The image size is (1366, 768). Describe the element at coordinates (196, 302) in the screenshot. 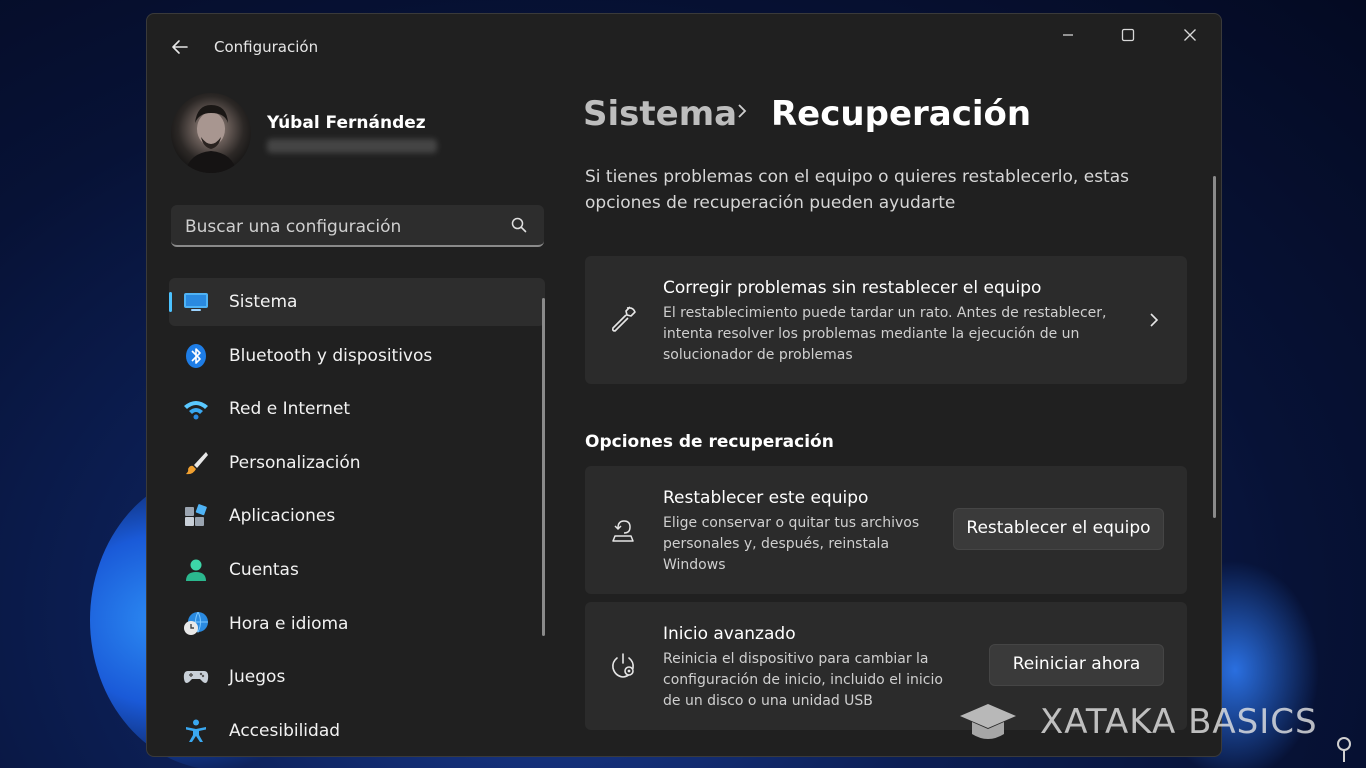

I see `monitor-icon` at that location.